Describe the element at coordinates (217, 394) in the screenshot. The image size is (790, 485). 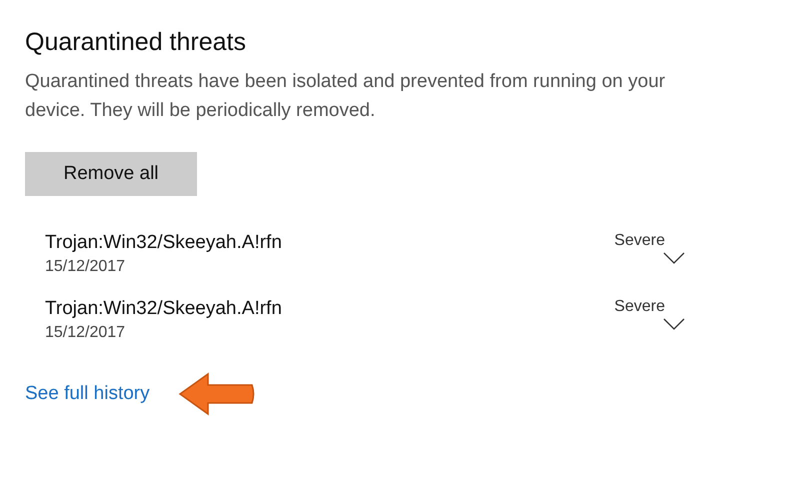
I see `arrow-icon` at that location.